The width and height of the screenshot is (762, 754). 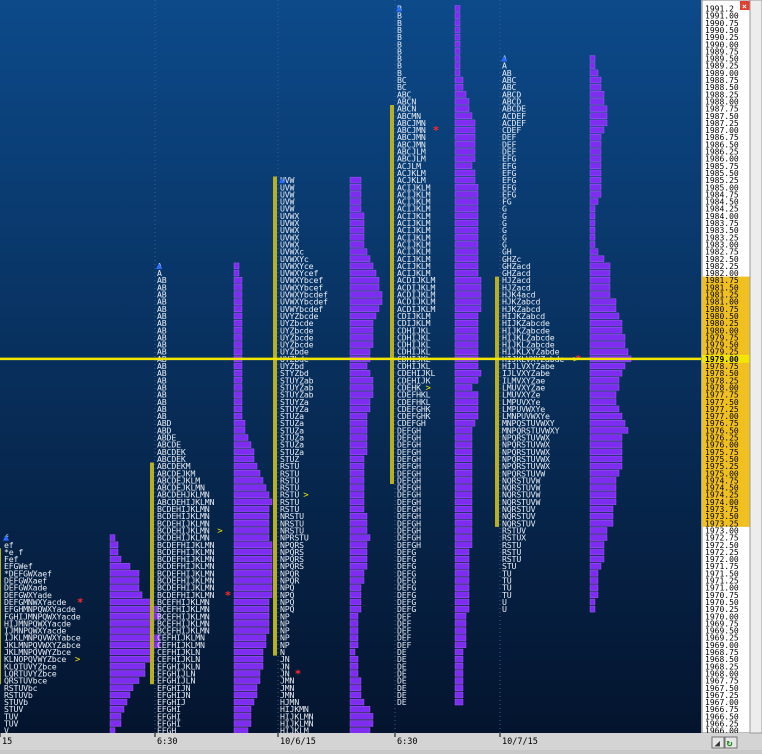 I want to click on refresh-button: ↻, so click(x=731, y=742).